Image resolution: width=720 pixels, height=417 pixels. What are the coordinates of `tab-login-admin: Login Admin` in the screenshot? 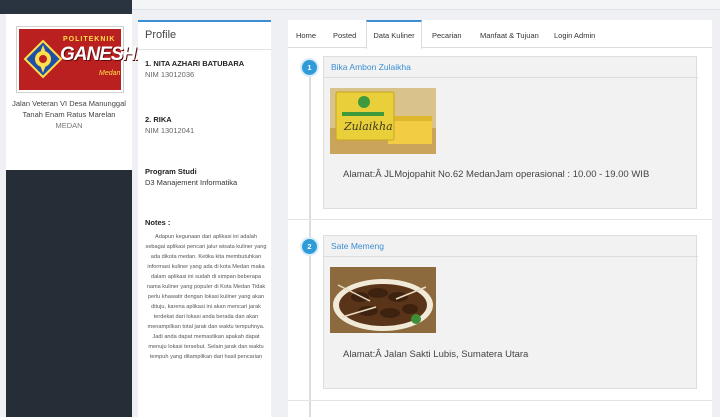 It's located at (574, 34).